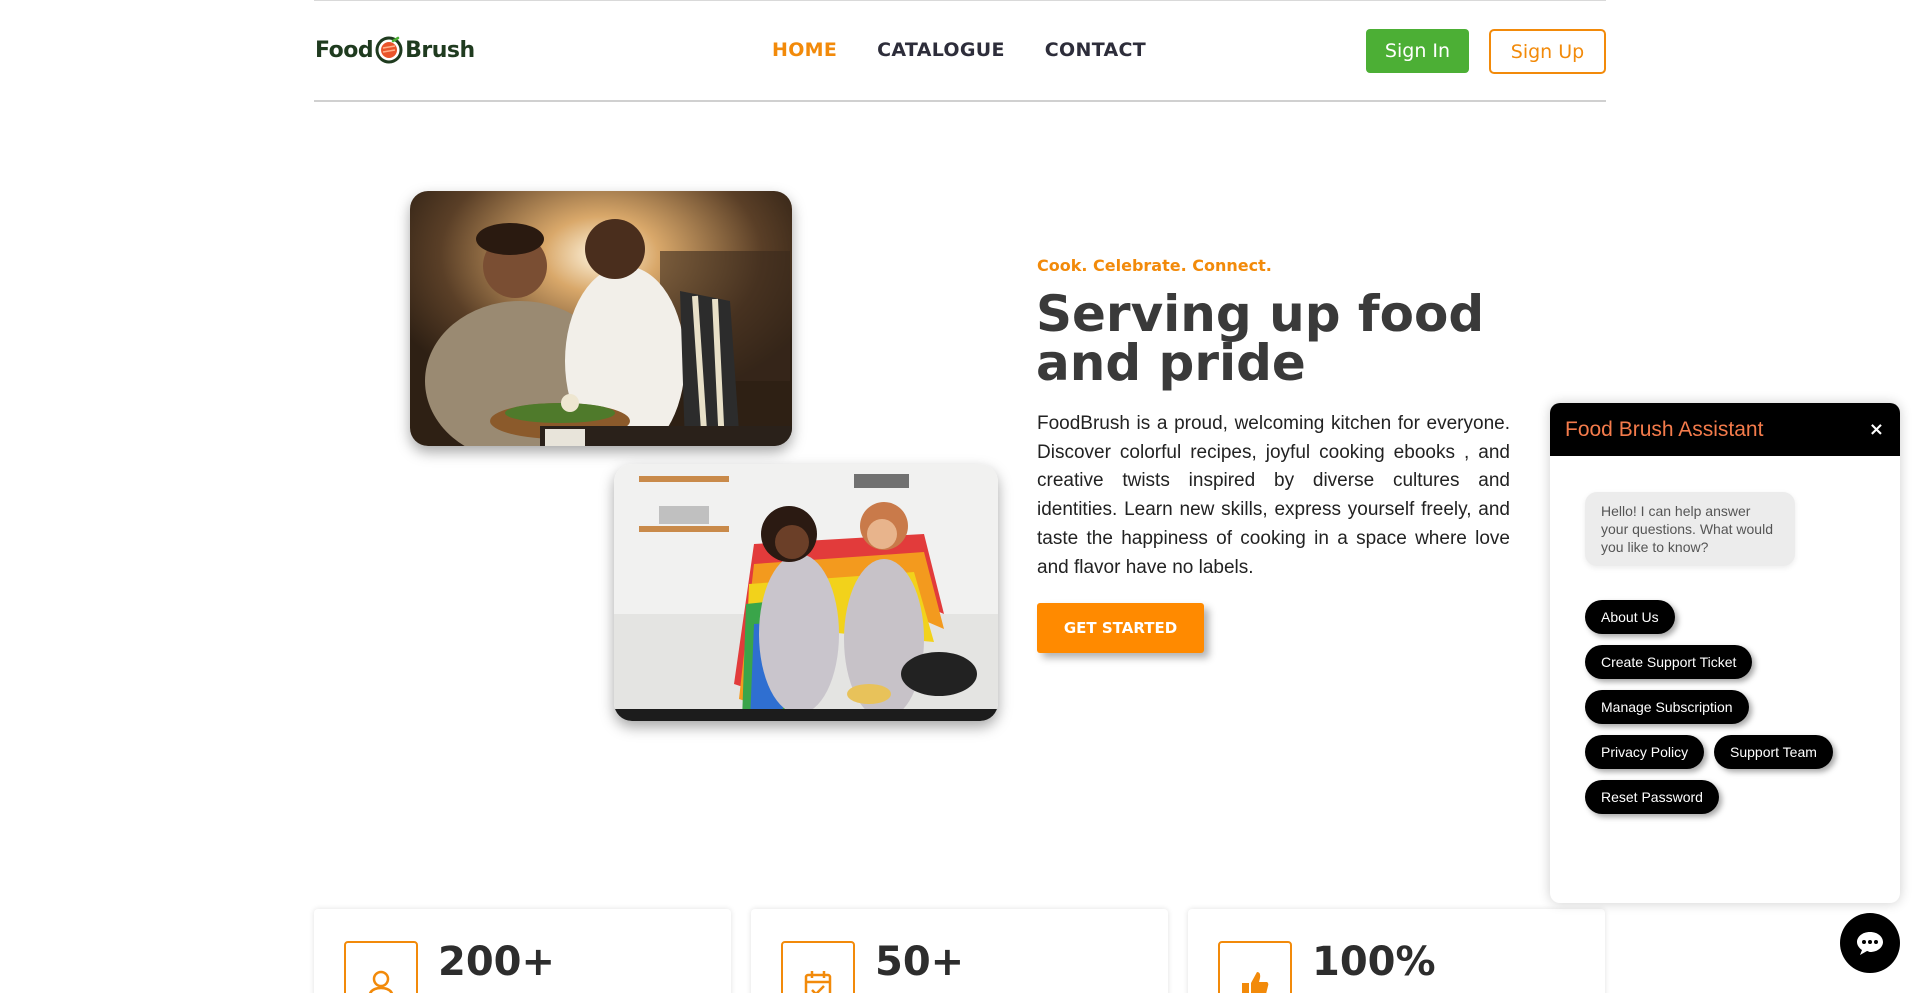 This screenshot has width=1920, height=993. I want to click on chat-option-create-support-ticket: Create Support Ticket, so click(1669, 662).